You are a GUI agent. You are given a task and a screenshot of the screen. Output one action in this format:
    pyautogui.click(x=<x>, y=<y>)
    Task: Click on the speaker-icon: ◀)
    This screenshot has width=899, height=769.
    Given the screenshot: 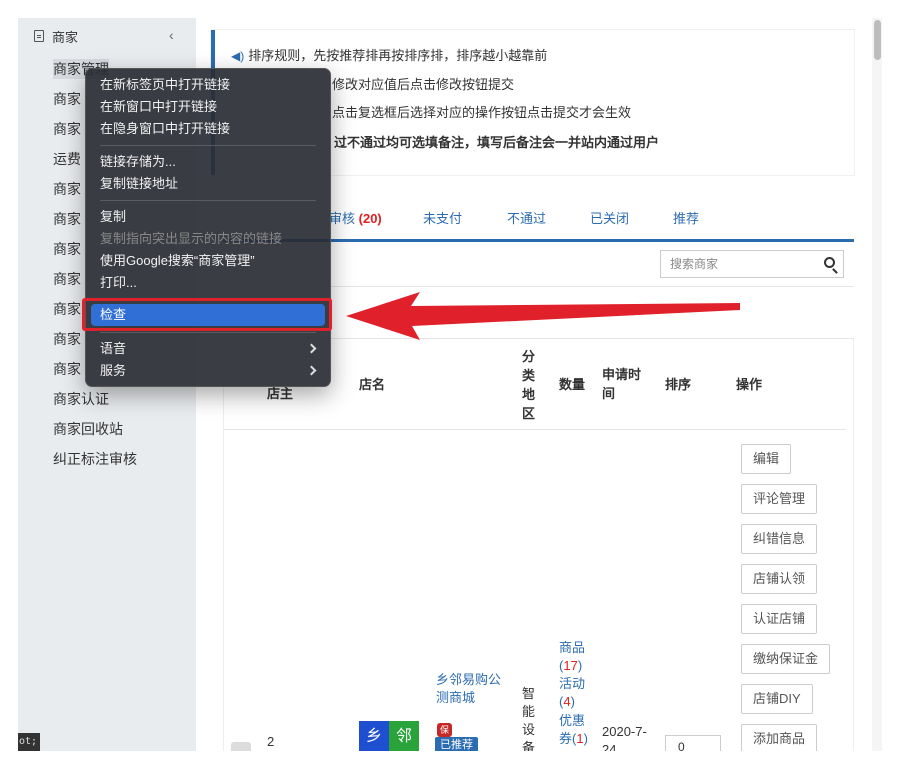 What is the action you would take?
    pyautogui.click(x=238, y=56)
    